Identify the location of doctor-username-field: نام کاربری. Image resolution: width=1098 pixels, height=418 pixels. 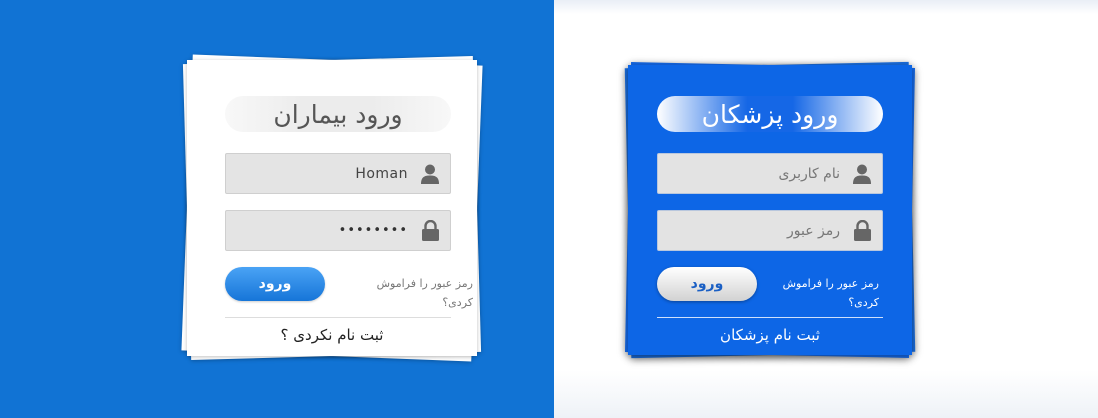
(770, 173).